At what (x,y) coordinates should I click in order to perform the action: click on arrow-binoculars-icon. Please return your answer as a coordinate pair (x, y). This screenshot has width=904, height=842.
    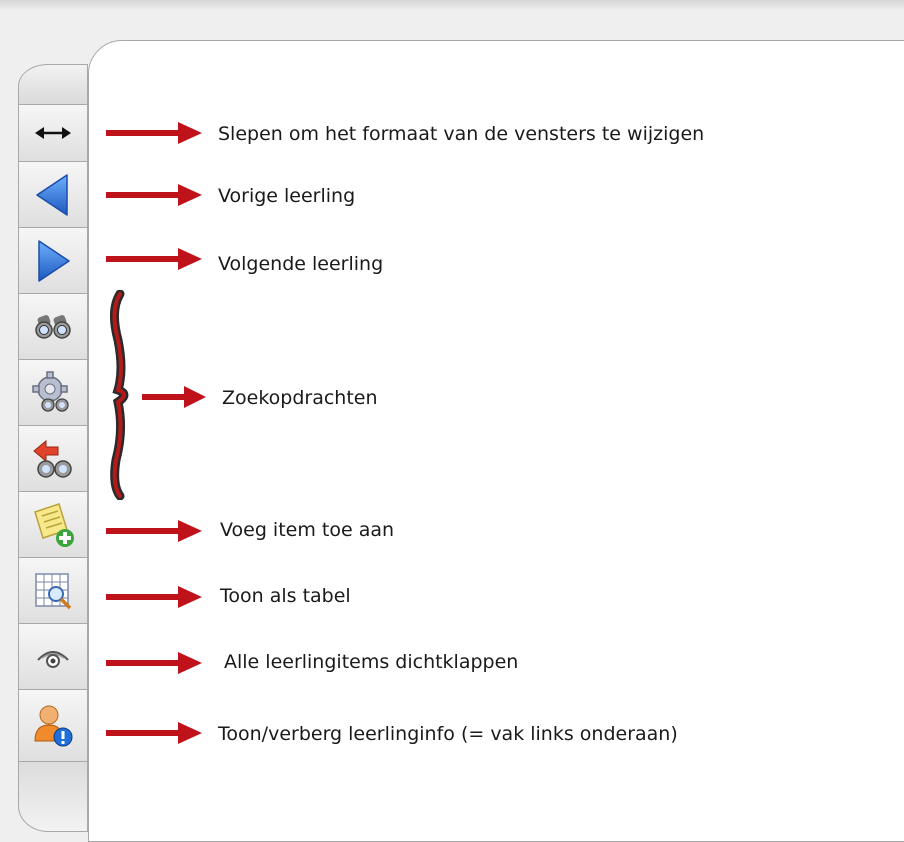
    Looking at the image, I should click on (52, 458).